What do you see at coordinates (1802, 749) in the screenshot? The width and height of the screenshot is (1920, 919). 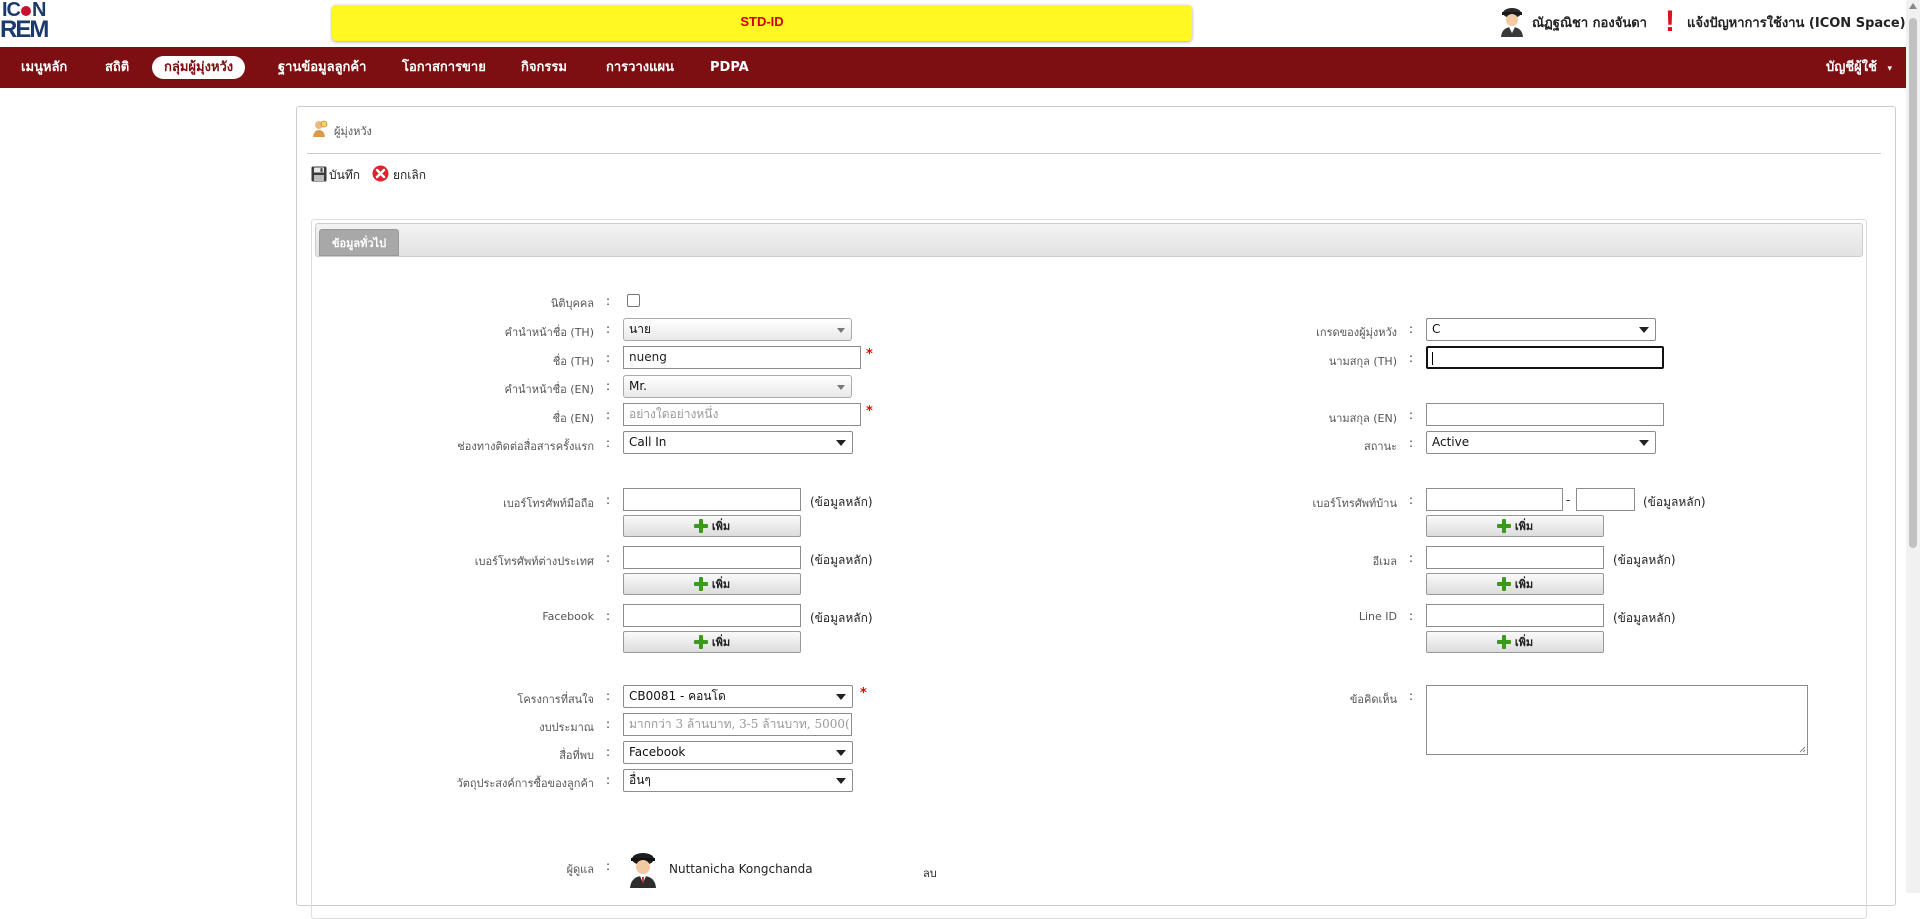 I see `resize-grip-icon` at bounding box center [1802, 749].